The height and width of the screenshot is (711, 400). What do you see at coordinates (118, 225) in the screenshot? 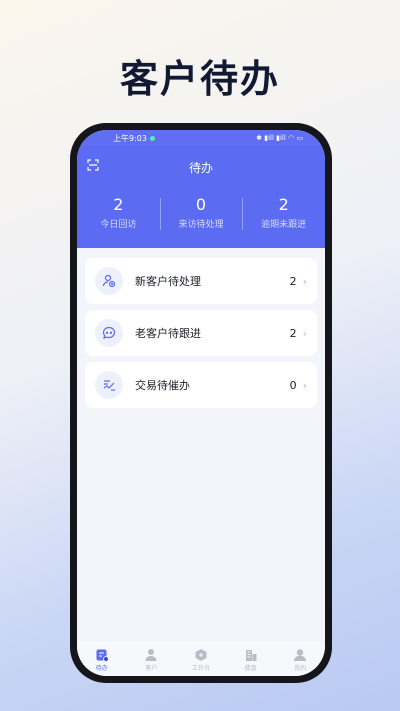
I see `stat-label: 今日回访` at bounding box center [118, 225].